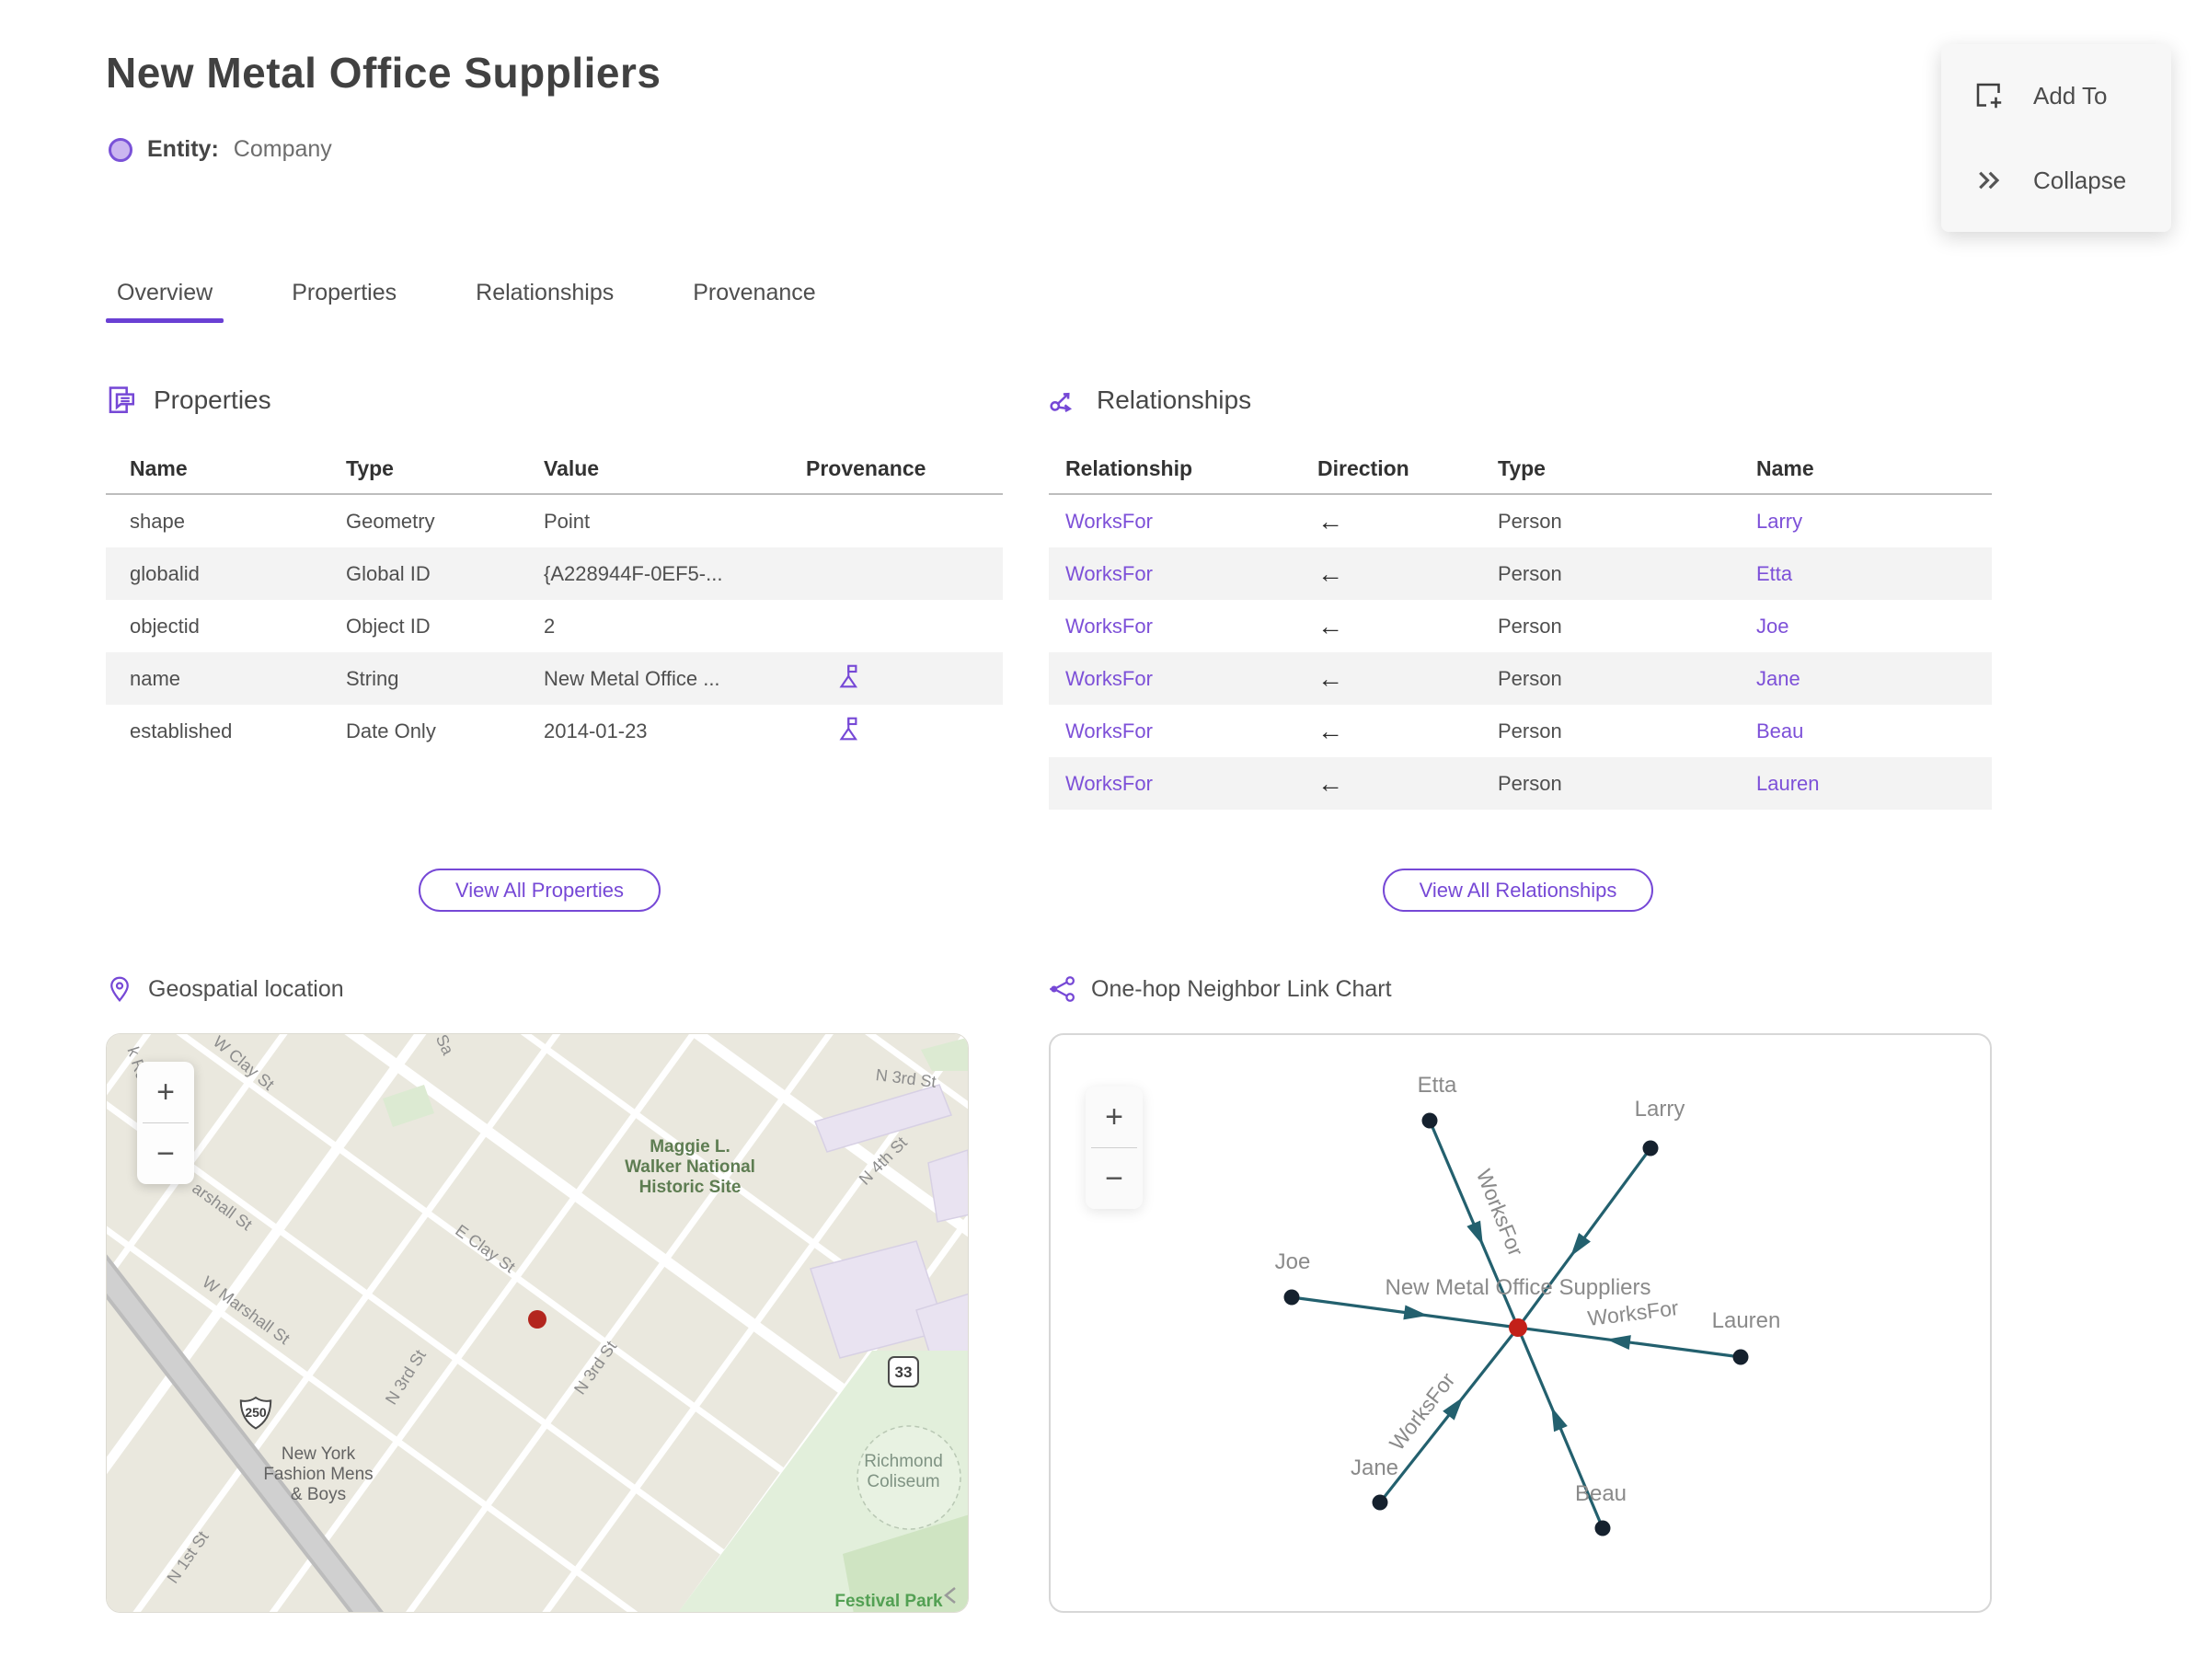 The image size is (2208, 1680). What do you see at coordinates (2080, 180) in the screenshot?
I see `collapse-label: Collapse` at bounding box center [2080, 180].